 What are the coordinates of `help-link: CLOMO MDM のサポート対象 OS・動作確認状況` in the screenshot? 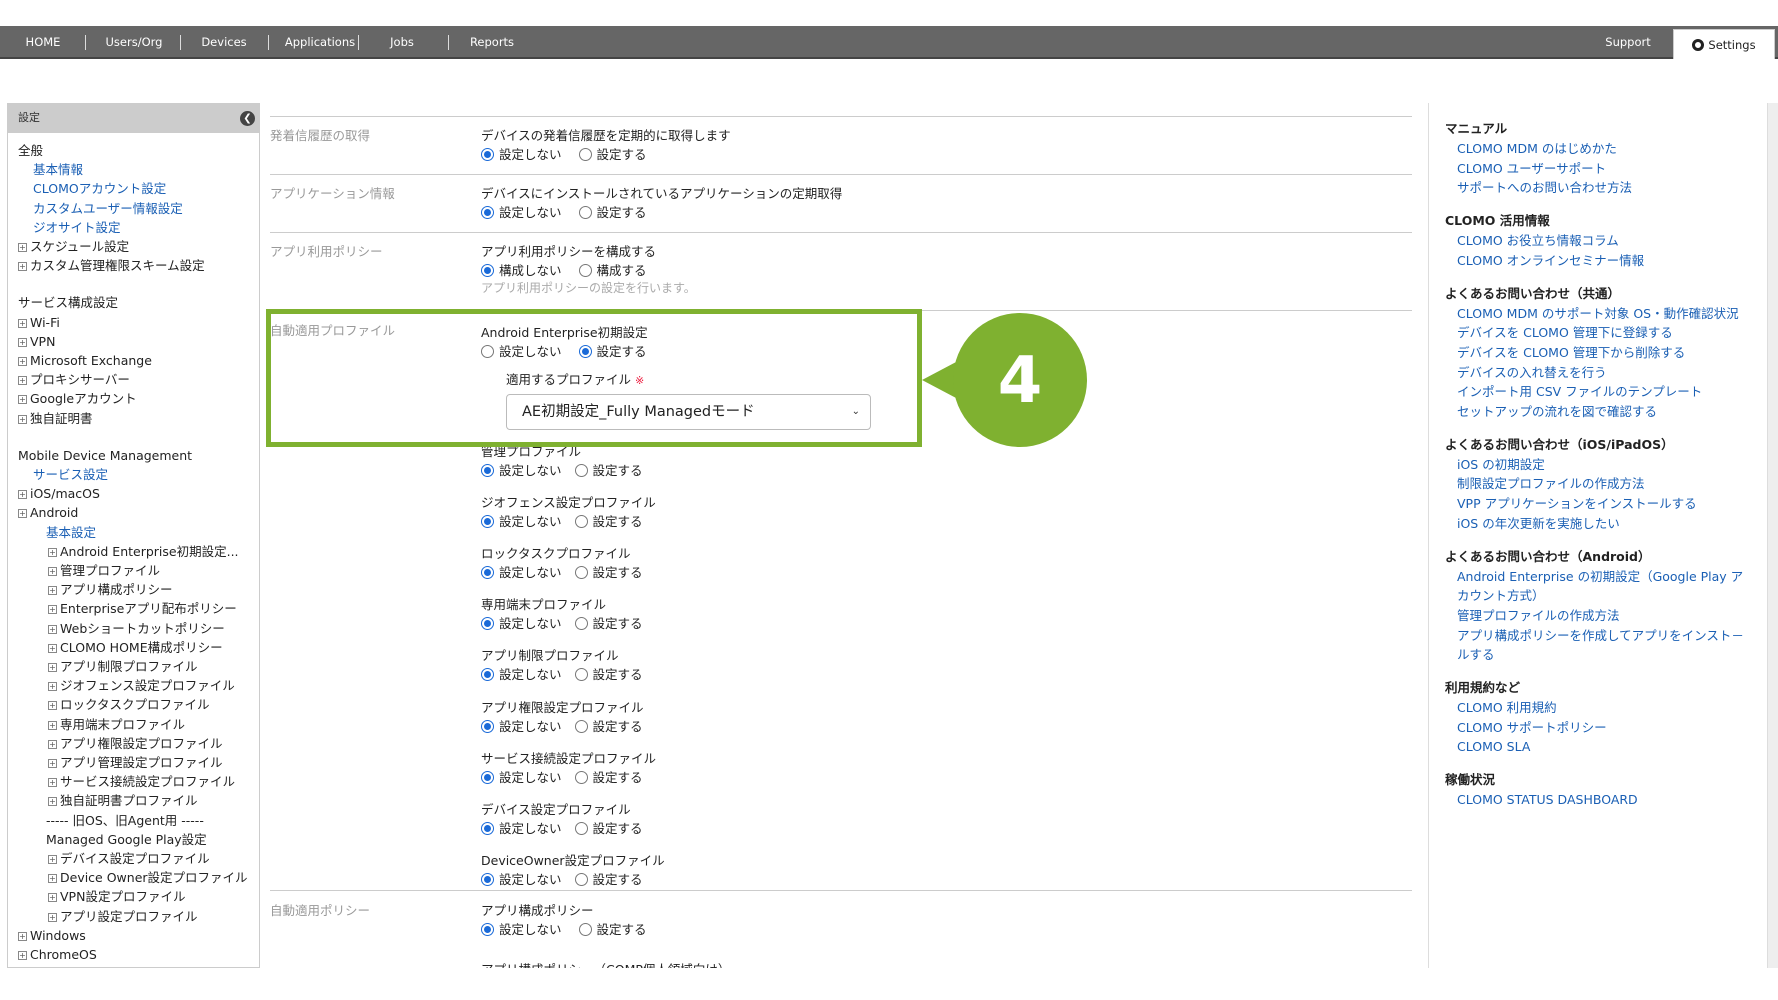 It's located at (1598, 313).